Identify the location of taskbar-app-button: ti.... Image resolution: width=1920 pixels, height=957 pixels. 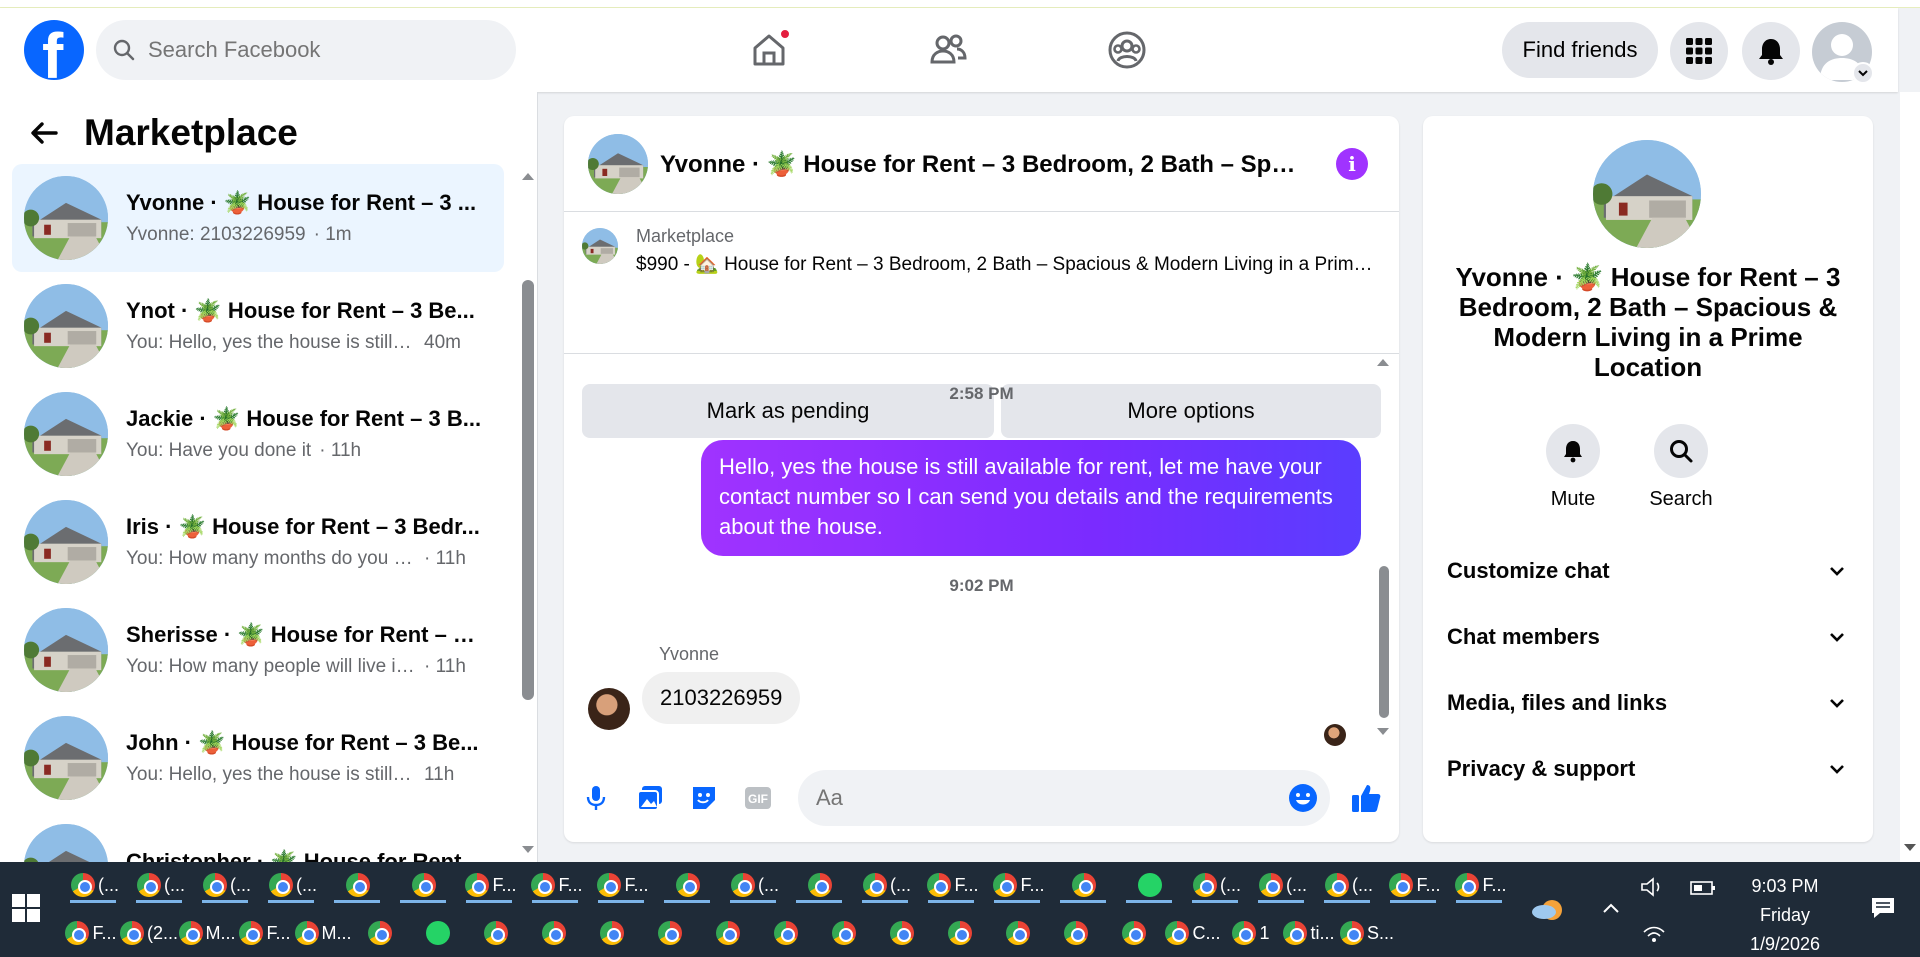
(1309, 933).